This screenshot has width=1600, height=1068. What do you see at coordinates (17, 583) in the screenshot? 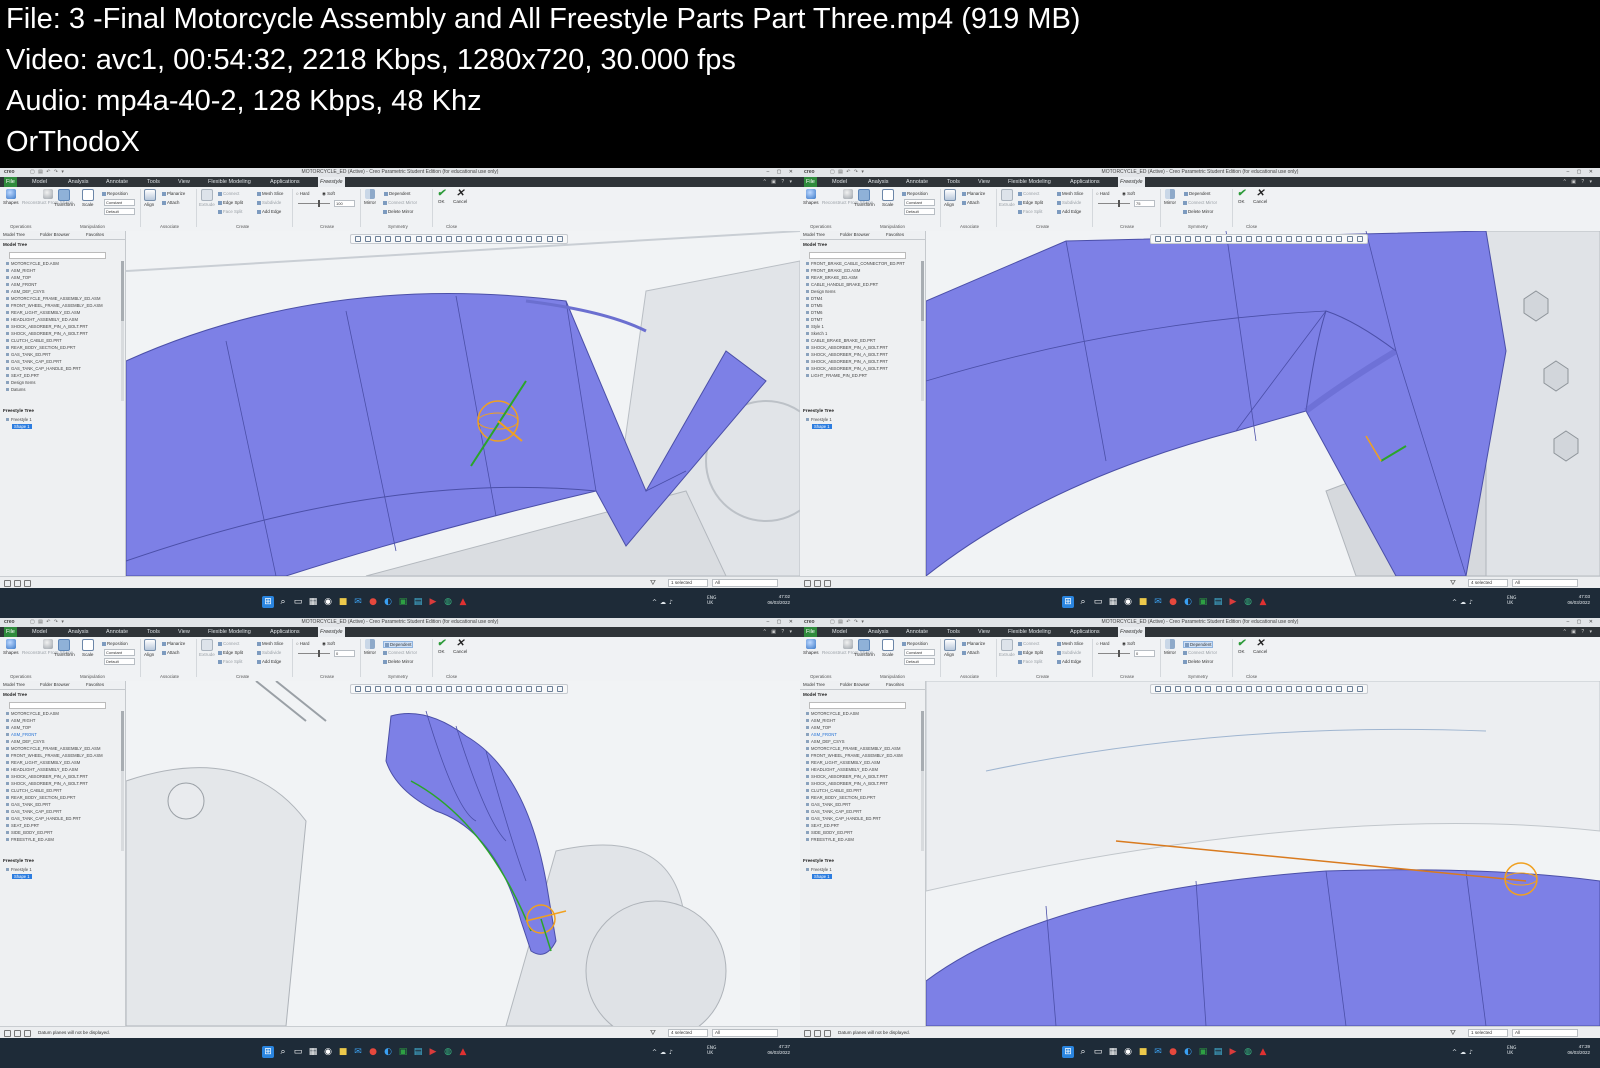
I see `browser-toggle-icon` at bounding box center [17, 583].